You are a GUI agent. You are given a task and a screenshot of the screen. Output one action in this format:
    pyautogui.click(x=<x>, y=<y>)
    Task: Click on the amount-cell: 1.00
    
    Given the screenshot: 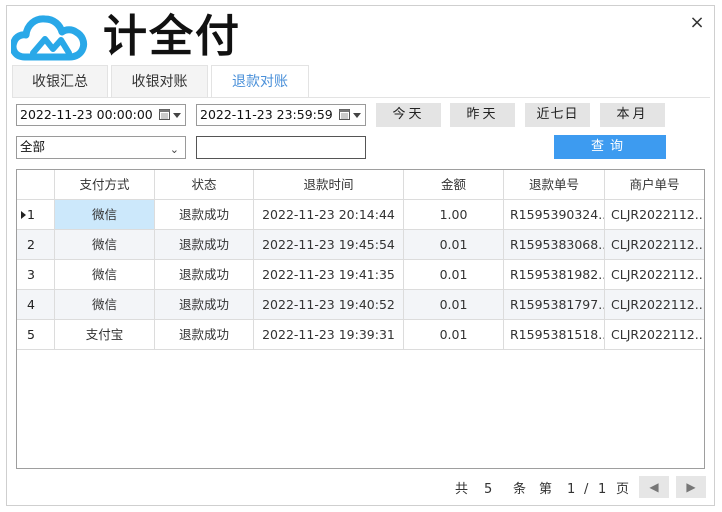 What is the action you would take?
    pyautogui.click(x=454, y=215)
    